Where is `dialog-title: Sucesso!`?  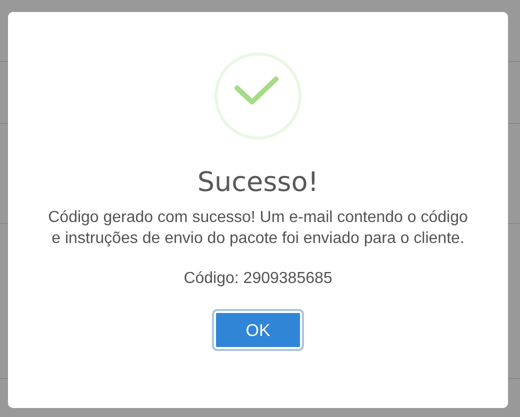 dialog-title: Sucesso! is located at coordinates (258, 183).